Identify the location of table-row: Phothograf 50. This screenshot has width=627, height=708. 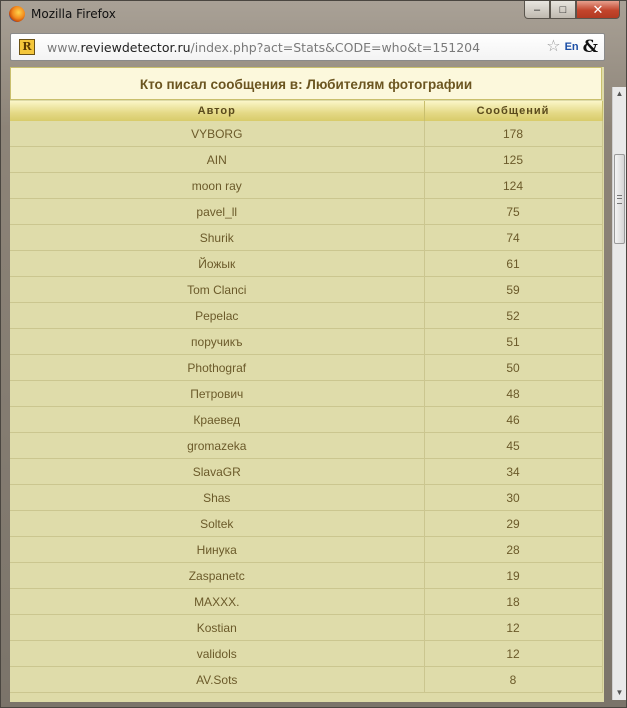
(306, 367).